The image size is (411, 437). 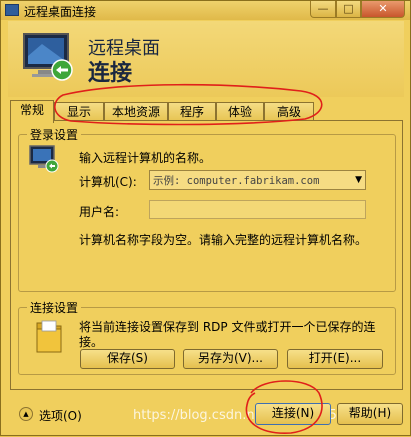 I want to click on connection-description-line2: 接。, so click(x=91, y=342).